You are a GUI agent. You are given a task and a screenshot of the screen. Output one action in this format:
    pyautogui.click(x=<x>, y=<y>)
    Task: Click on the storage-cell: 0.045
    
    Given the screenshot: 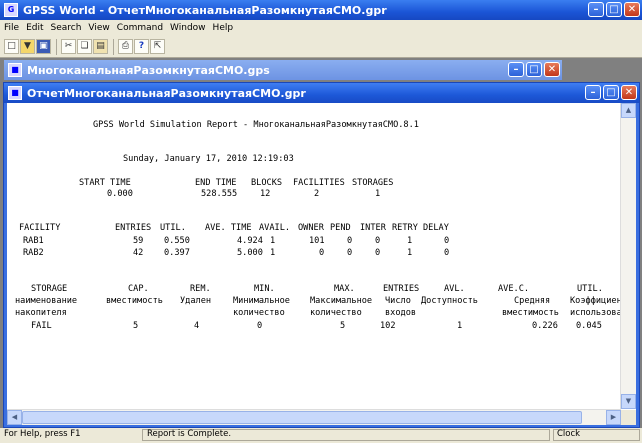 What is the action you would take?
    pyautogui.click(x=589, y=326)
    